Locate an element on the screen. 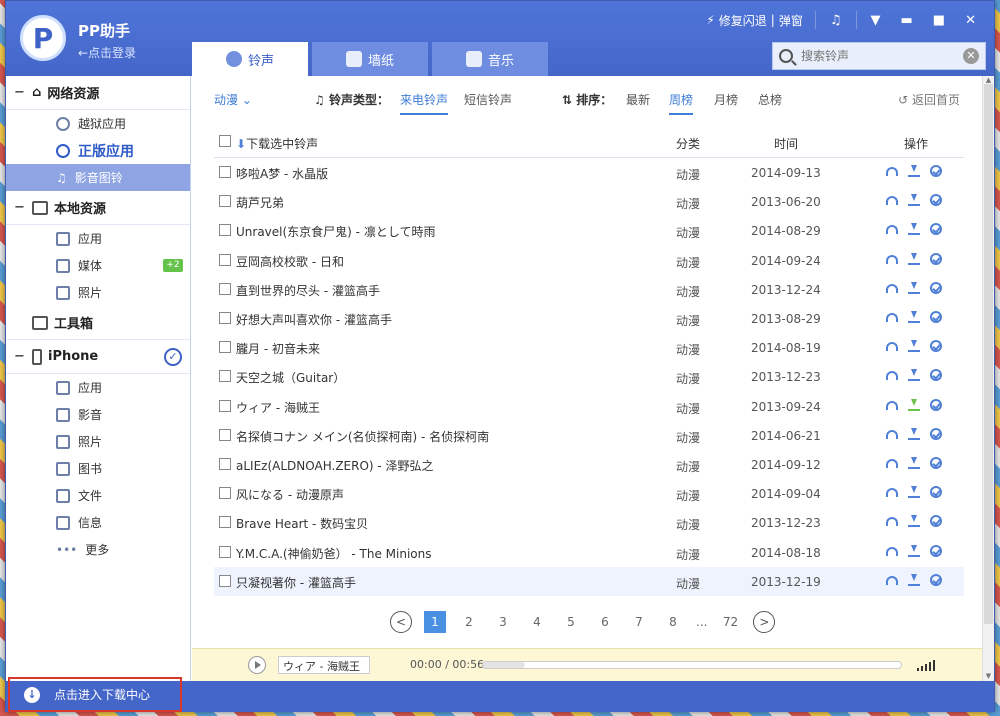 Image resolution: width=1000 pixels, height=716 pixels. maximize-icon: ■ is located at coordinates (939, 20).